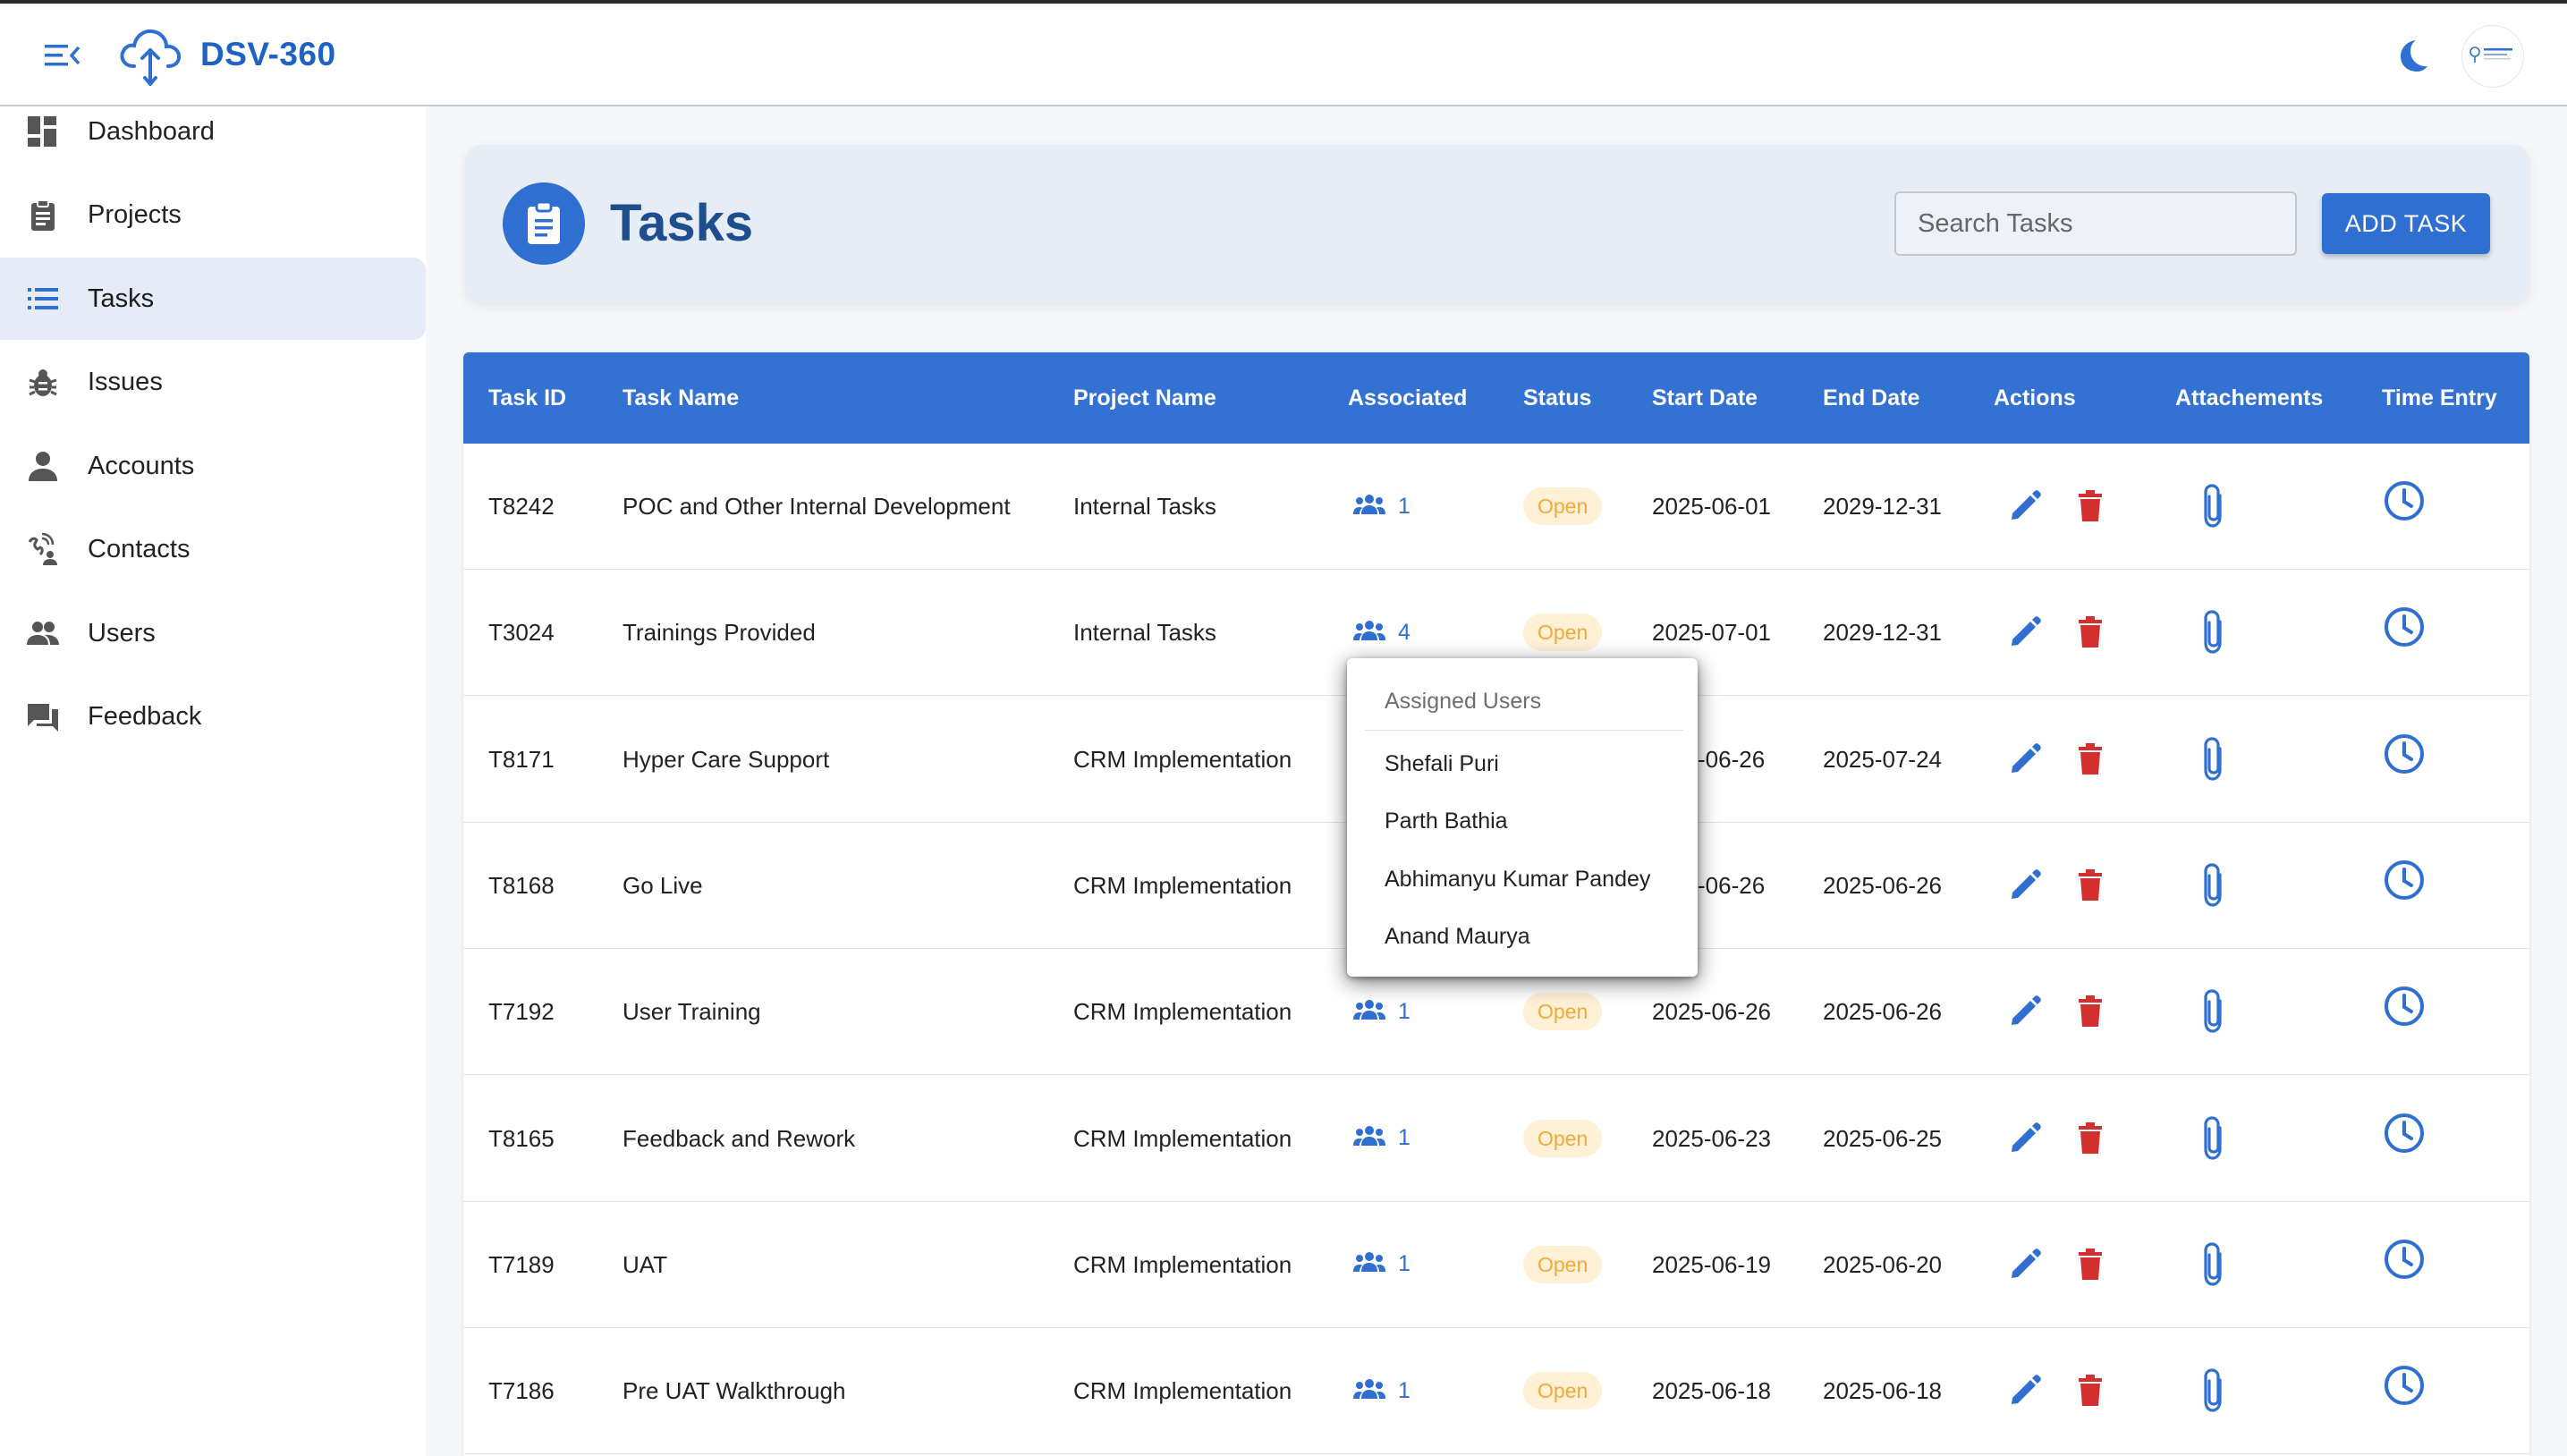 This screenshot has height=1456, width=2567. What do you see at coordinates (213, 299) in the screenshot?
I see `sidebar-item-tasks: Tasks` at bounding box center [213, 299].